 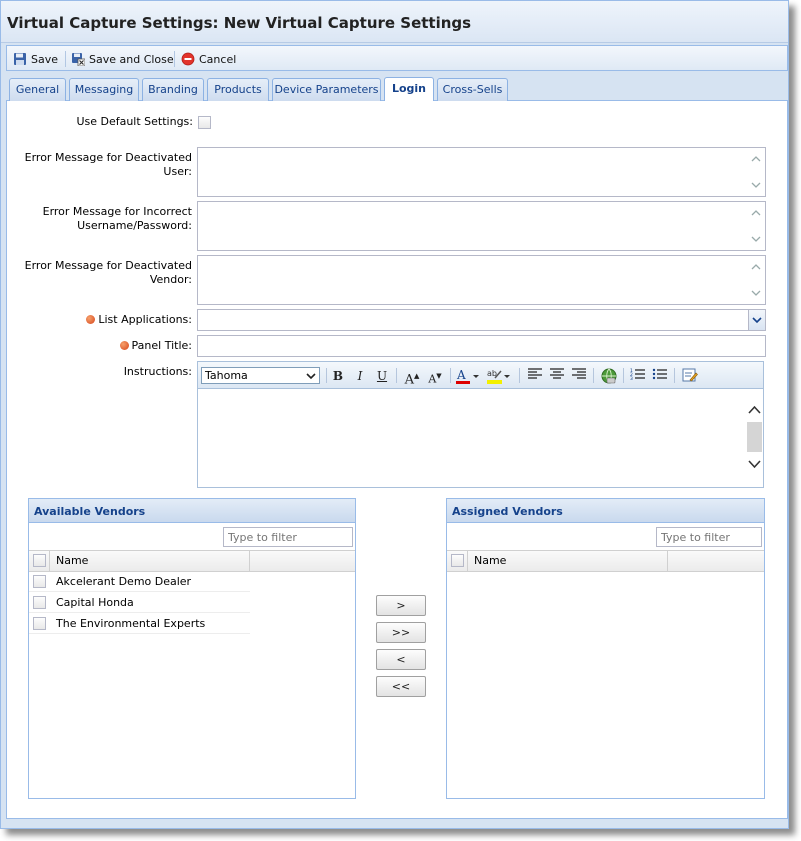 What do you see at coordinates (131, 623) in the screenshot?
I see `vendor-name: The Environmental Experts` at bounding box center [131, 623].